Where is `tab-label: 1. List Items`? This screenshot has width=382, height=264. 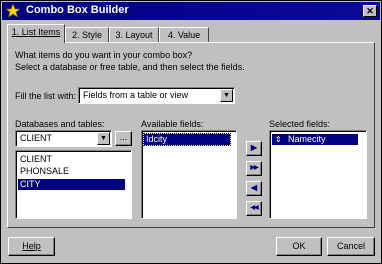
tab-label: 1. List Items is located at coordinates (36, 32).